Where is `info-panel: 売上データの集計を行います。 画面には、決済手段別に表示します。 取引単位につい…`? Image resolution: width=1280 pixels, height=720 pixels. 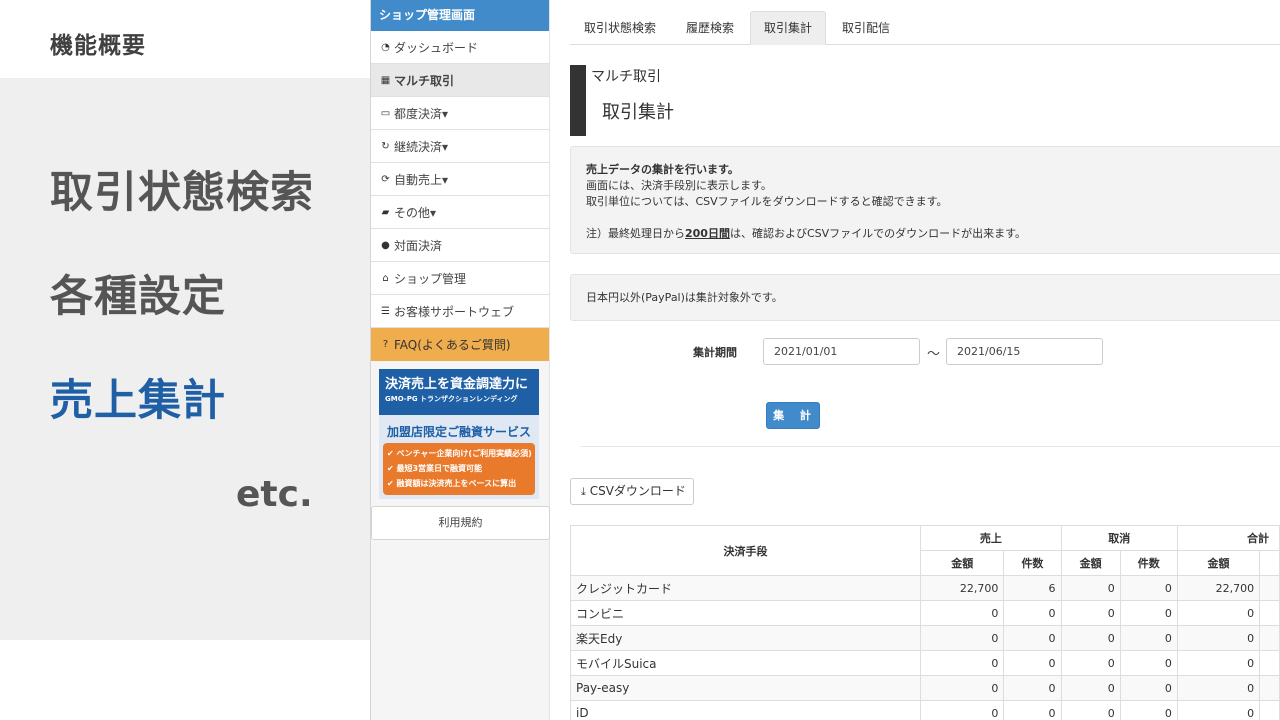 info-panel: 売上データの集計を行います。 画面には、決済手段別に表示します。 取引単位につい… is located at coordinates (925, 200).